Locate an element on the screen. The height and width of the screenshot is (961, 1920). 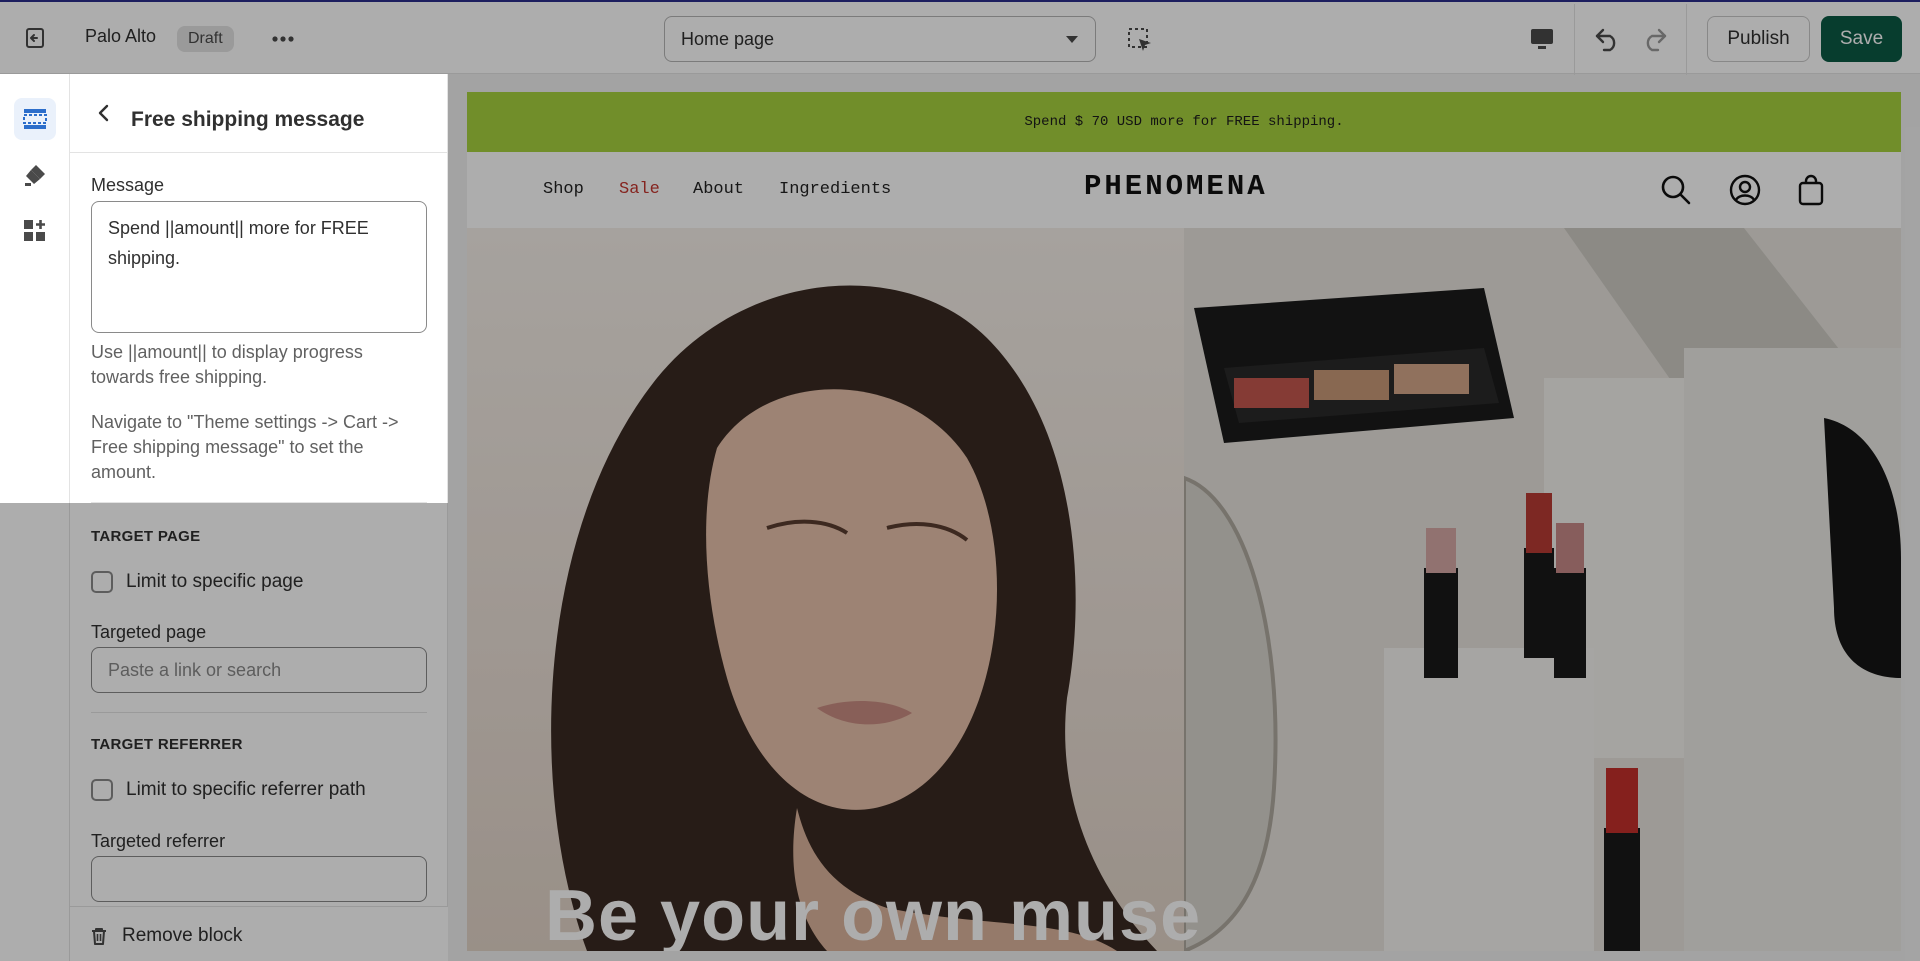
sections-icon is located at coordinates (35, 119).